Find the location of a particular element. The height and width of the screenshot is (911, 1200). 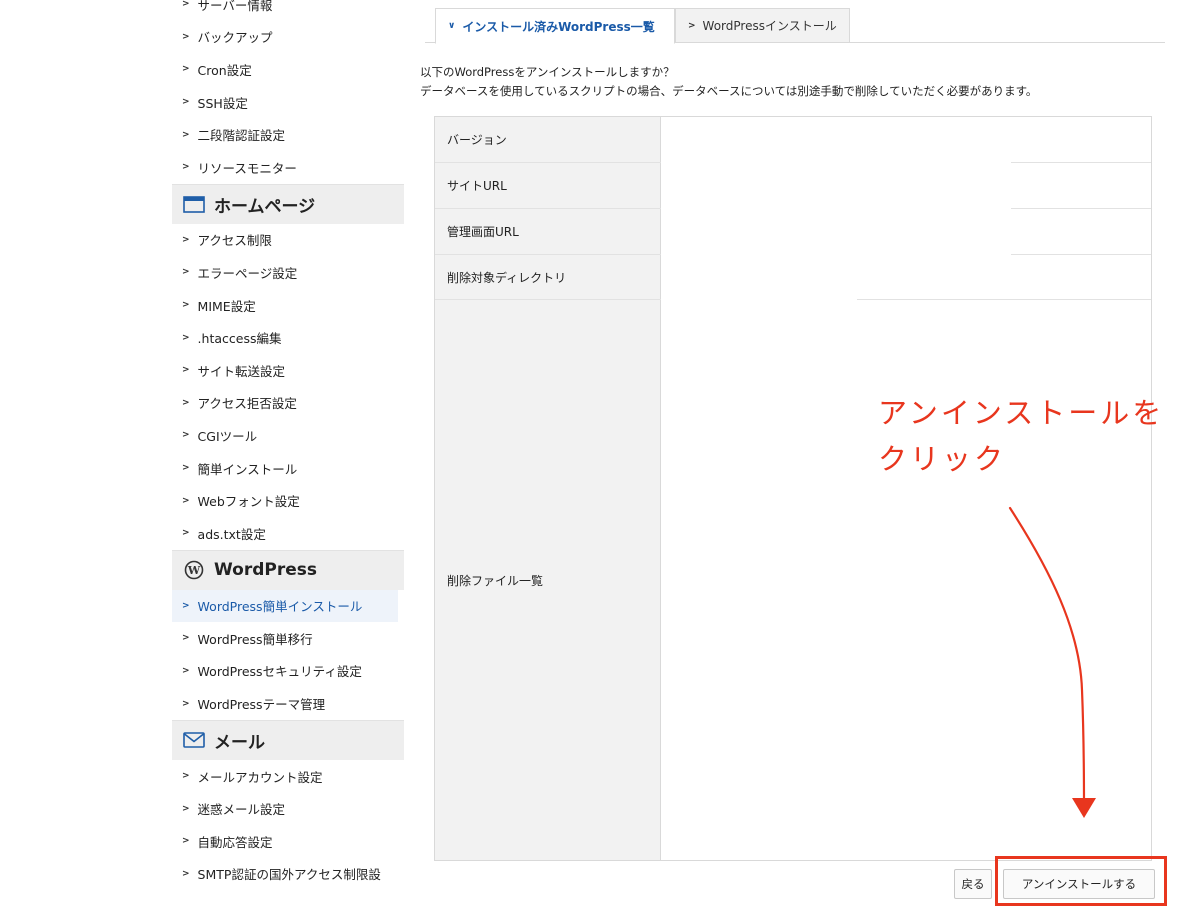

annotation-text: アンインストールを is located at coordinates (1021, 413).